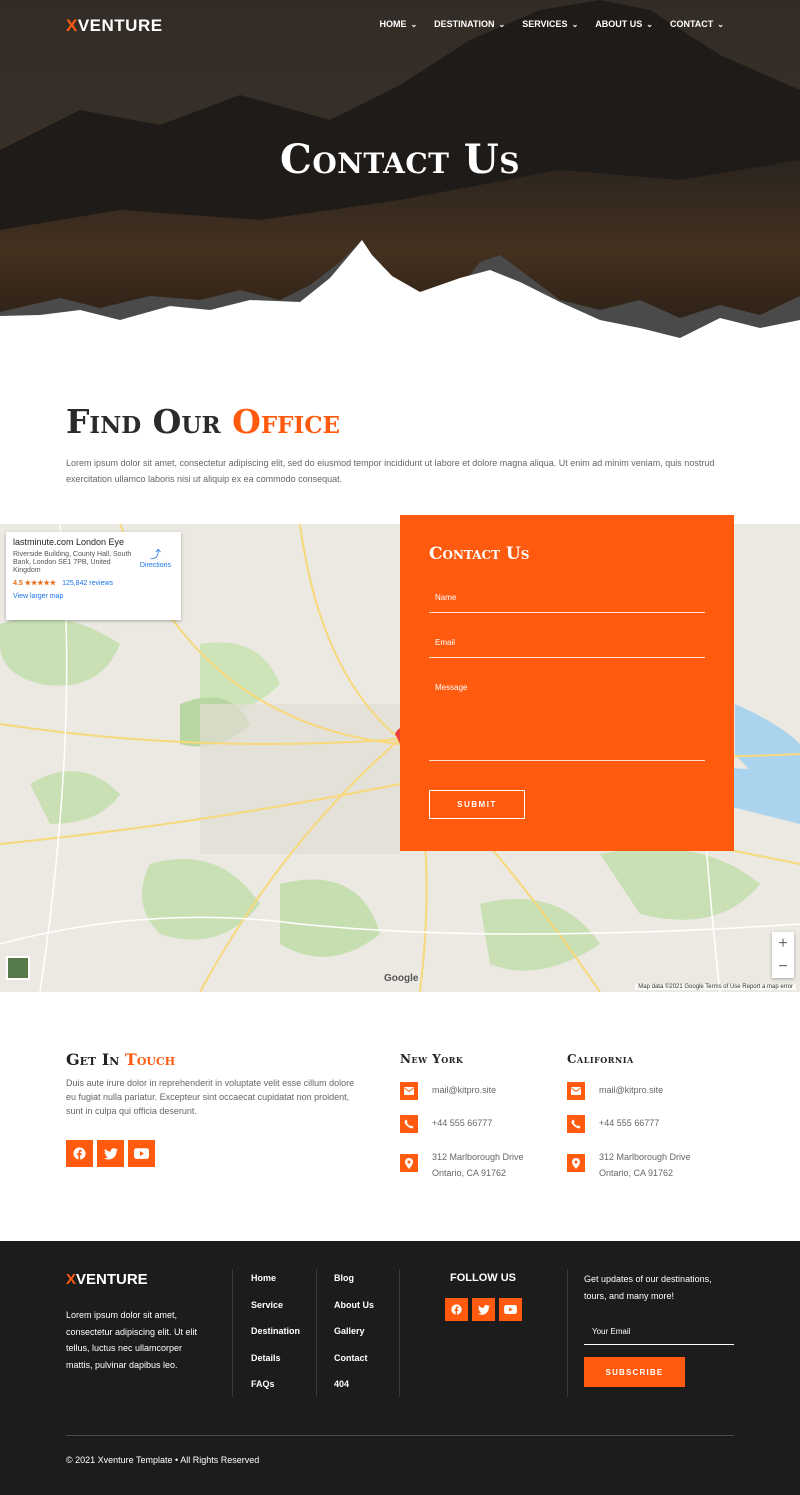 This screenshot has width=800, height=1495. I want to click on zoom-out-icon: −, so click(782, 967).